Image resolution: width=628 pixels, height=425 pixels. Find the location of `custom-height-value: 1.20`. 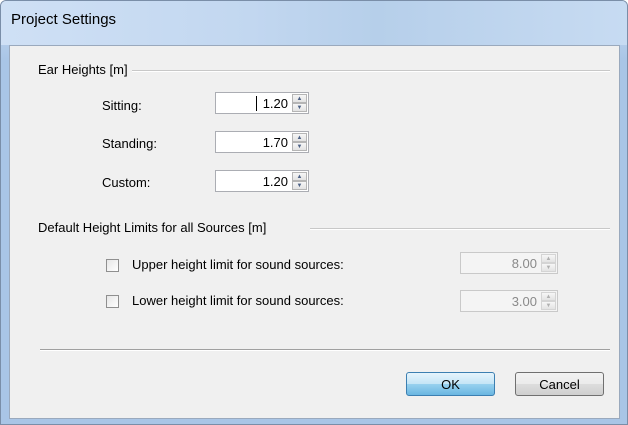

custom-height-value: 1.20 is located at coordinates (275, 181).